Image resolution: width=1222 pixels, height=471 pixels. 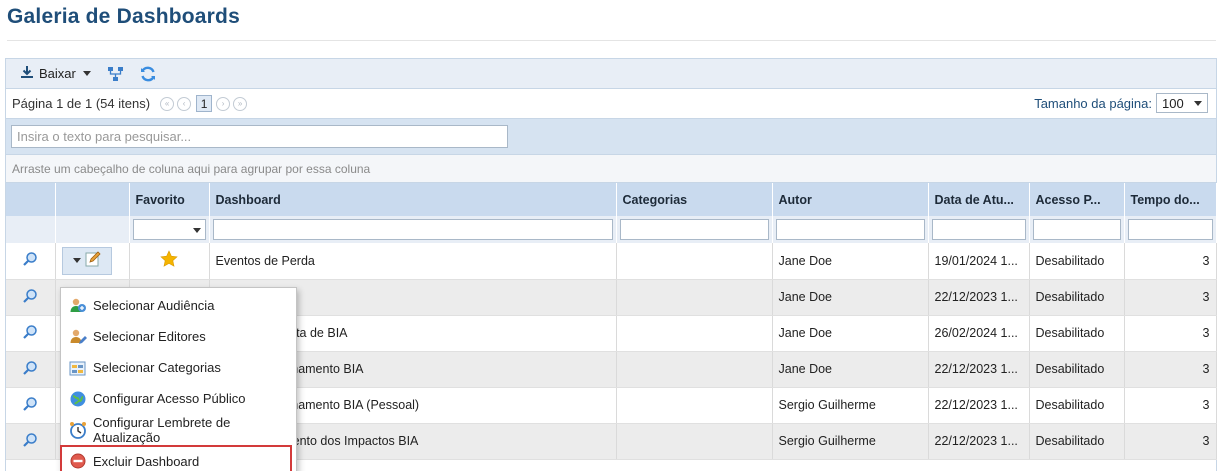 I want to click on menu-item-label: Selecionar Categorias, so click(x=157, y=367).